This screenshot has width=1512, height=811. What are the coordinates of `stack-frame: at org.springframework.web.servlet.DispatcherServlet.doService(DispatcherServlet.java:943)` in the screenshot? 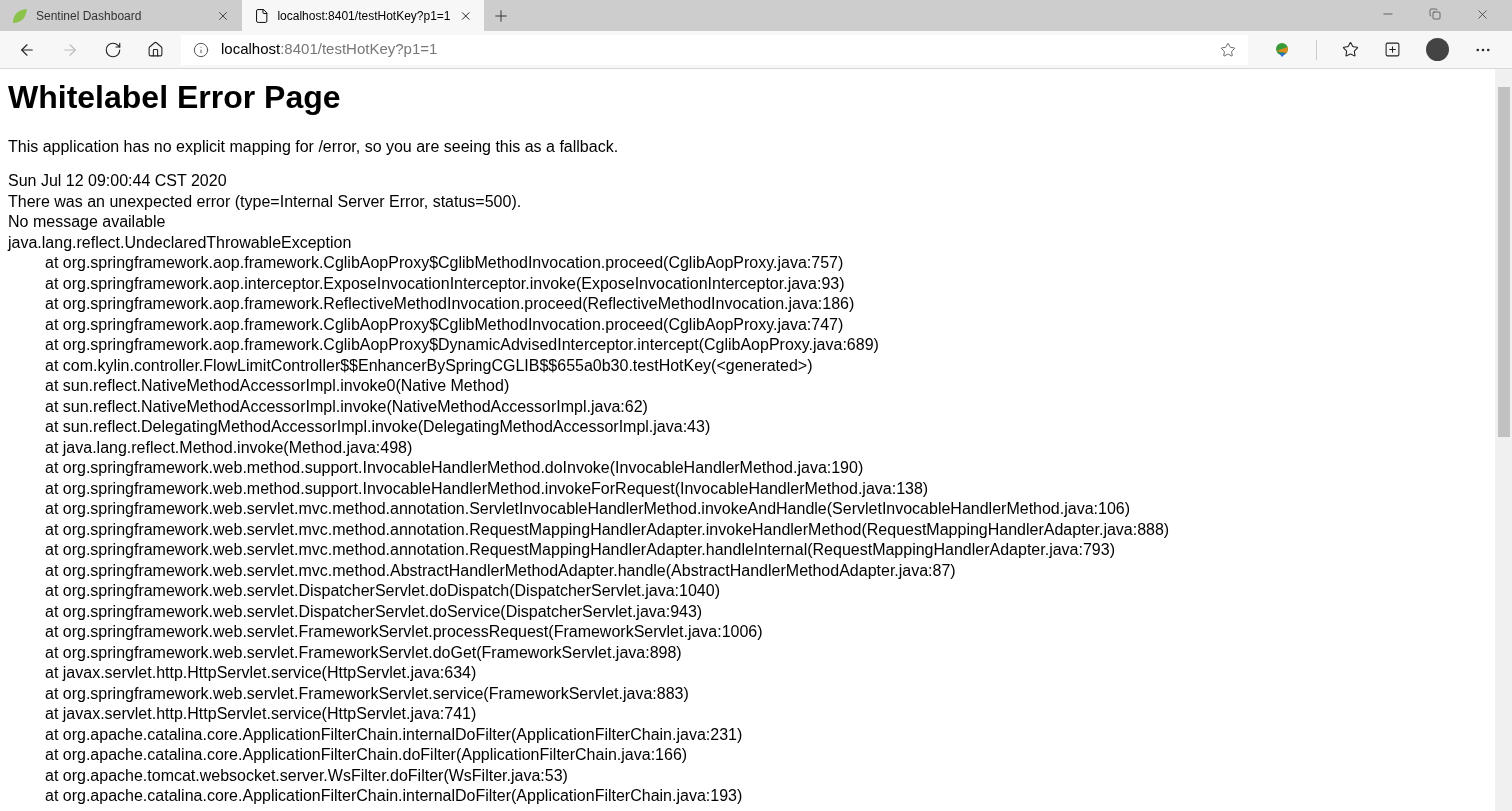 It's located at (747, 611).